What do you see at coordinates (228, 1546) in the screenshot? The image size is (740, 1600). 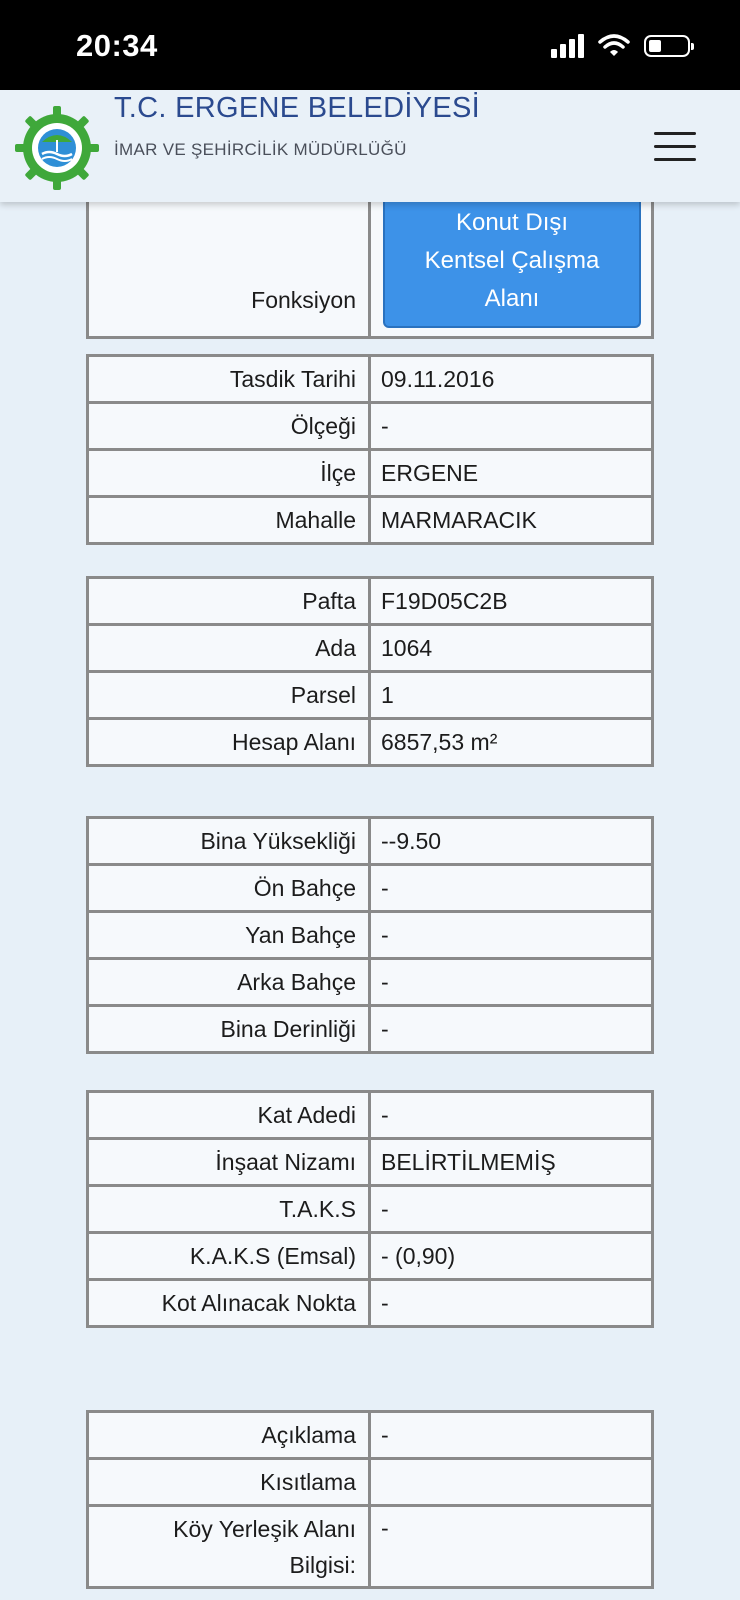 I see `row-label: Köy Yerleşik Alanı Bilgisi:` at bounding box center [228, 1546].